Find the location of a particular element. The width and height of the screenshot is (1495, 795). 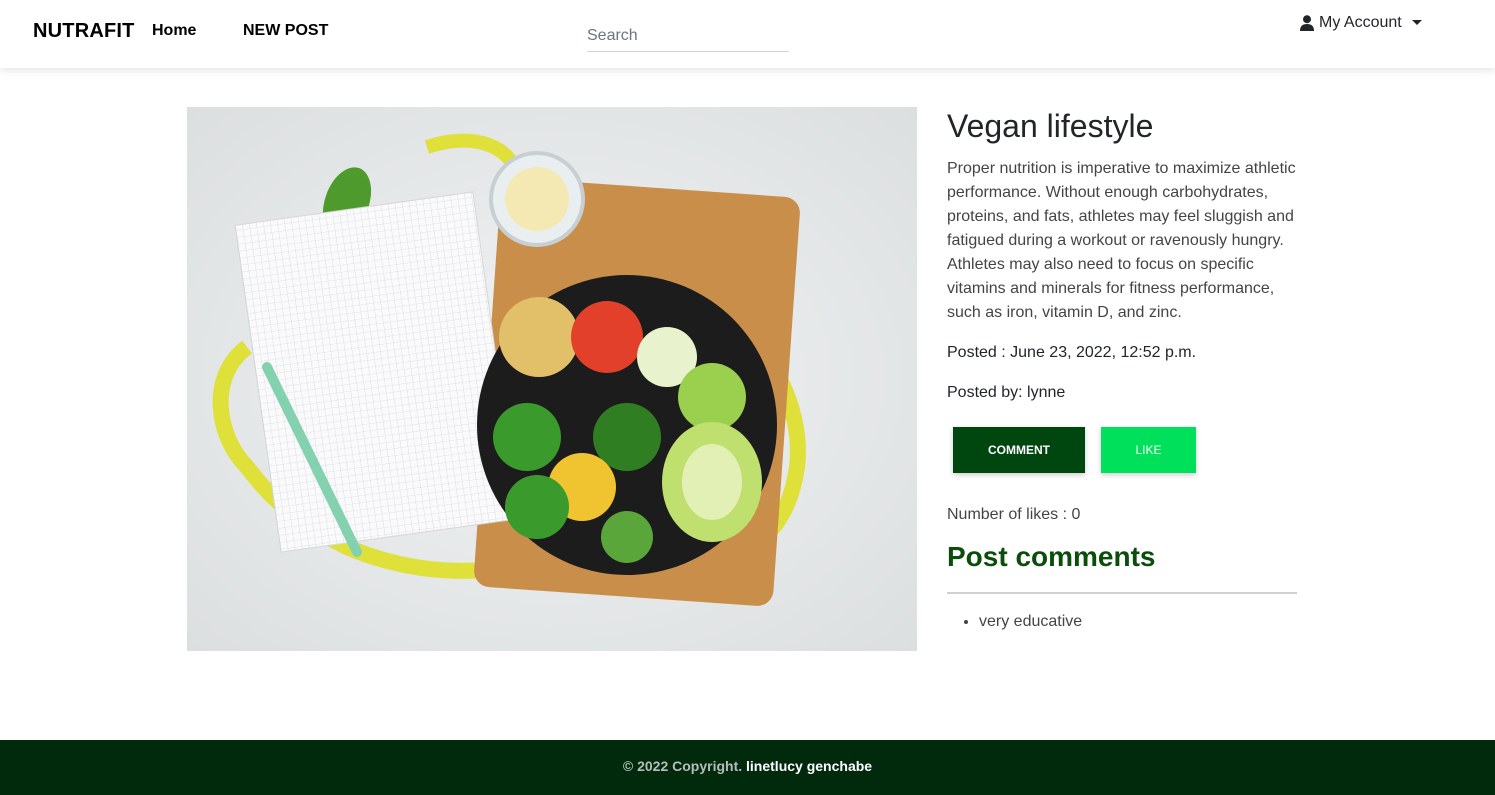

posted-by: Posted by: lynne is located at coordinates (1006, 392).